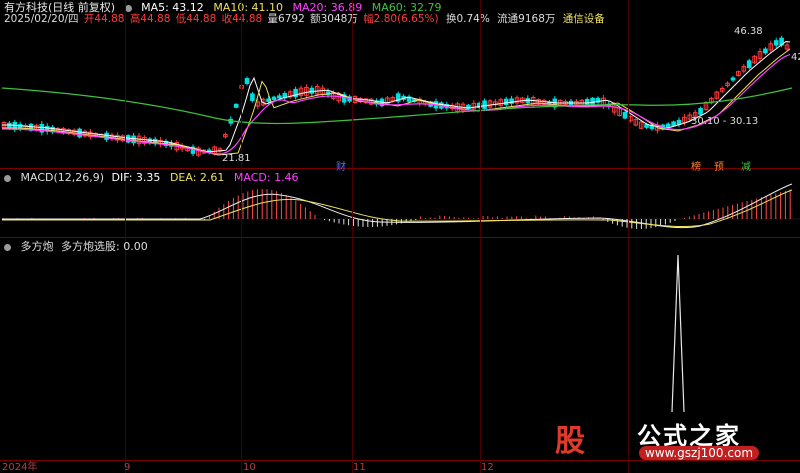 This screenshot has width=800, height=473. What do you see at coordinates (20, 467) in the screenshot?
I see `time-axis-year: 2024年` at bounding box center [20, 467].